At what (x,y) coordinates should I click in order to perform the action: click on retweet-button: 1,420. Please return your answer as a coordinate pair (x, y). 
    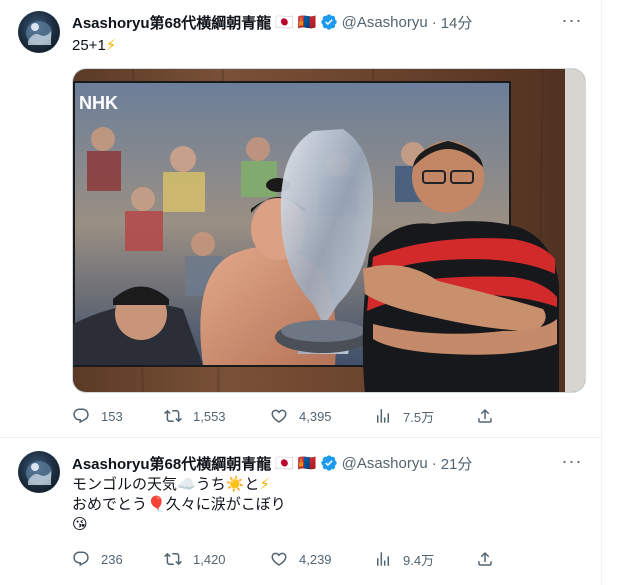
    Looking at the image, I should click on (195, 559).